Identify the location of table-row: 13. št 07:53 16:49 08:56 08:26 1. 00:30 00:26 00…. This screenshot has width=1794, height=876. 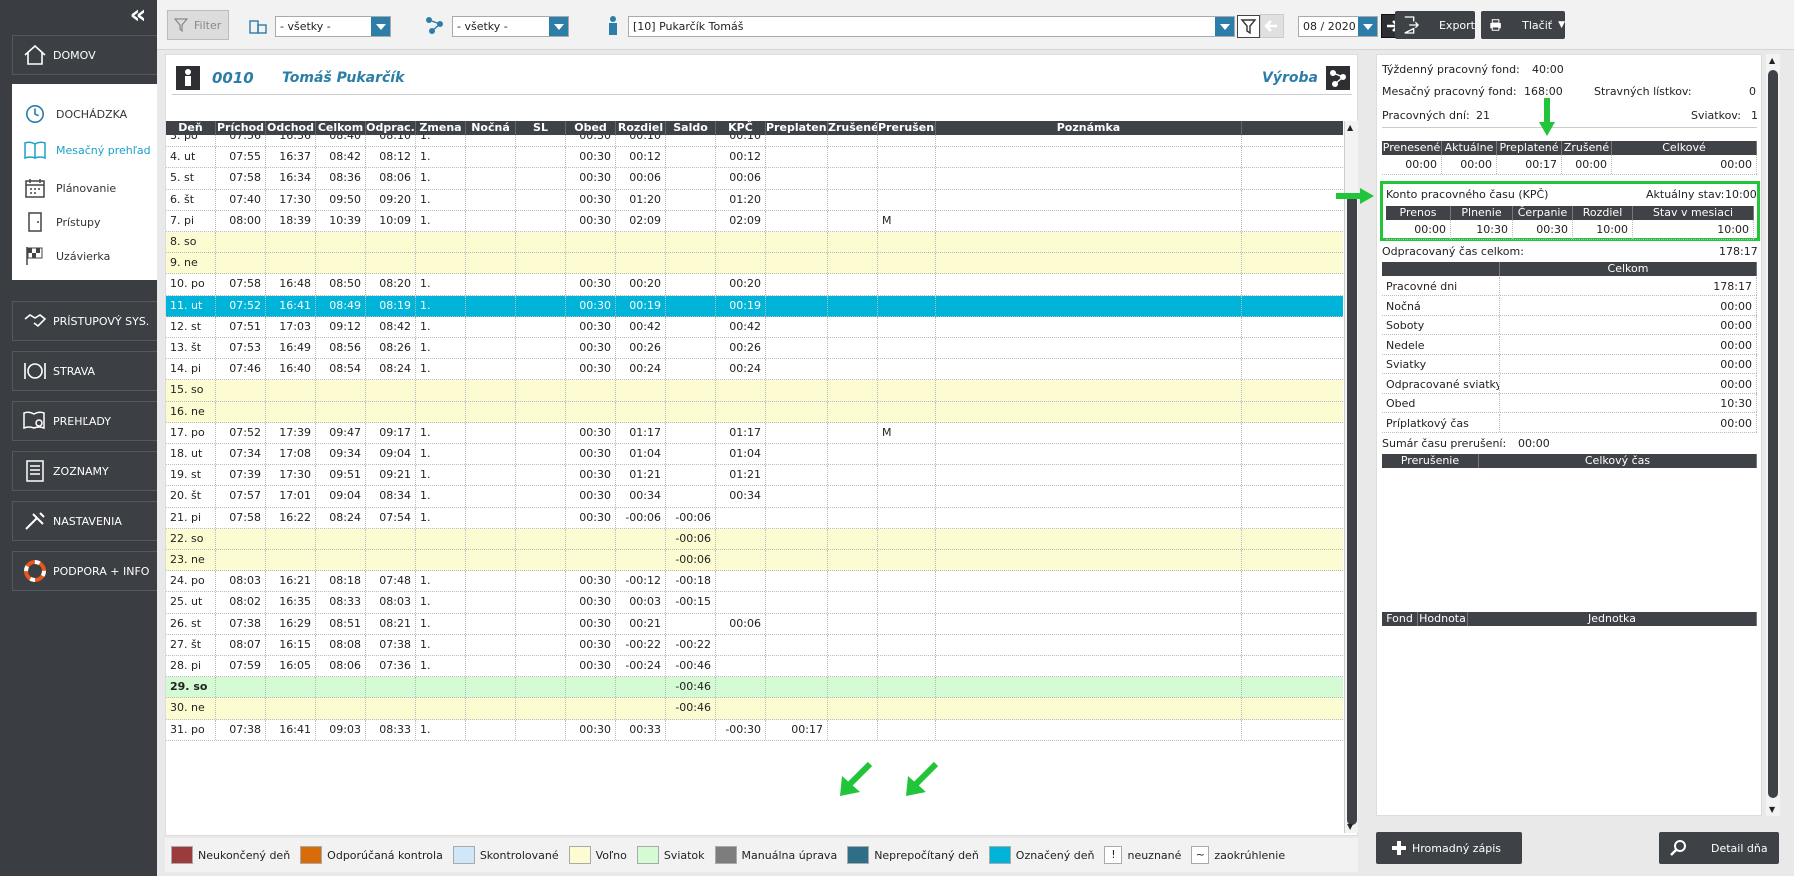
(754, 349).